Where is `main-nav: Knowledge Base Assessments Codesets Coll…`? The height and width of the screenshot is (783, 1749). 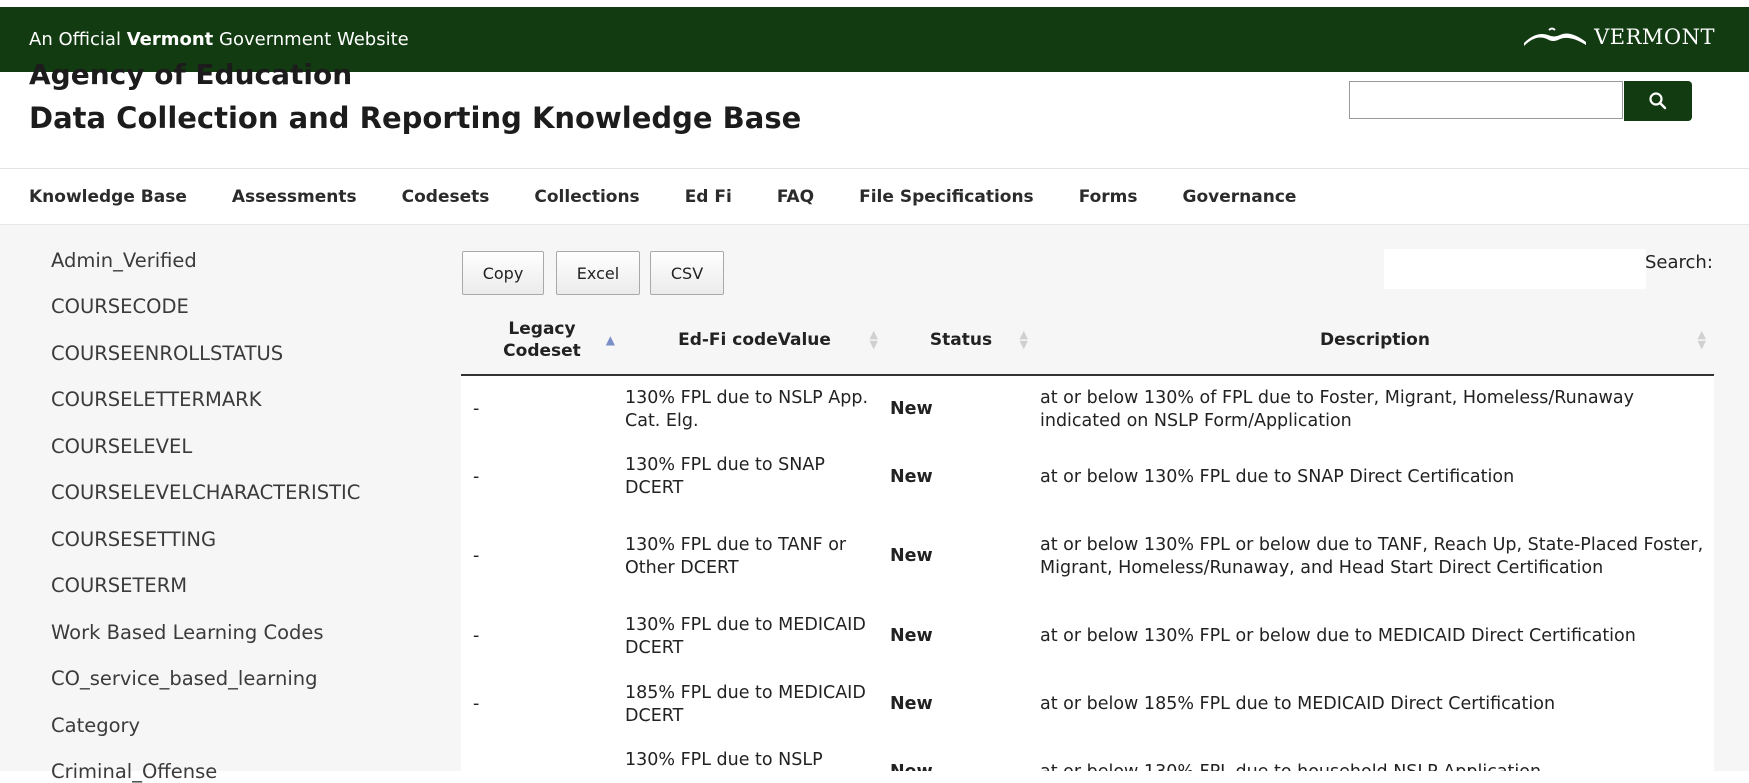
main-nav: Knowledge Base Assessments Codesets Coll… is located at coordinates (685, 197).